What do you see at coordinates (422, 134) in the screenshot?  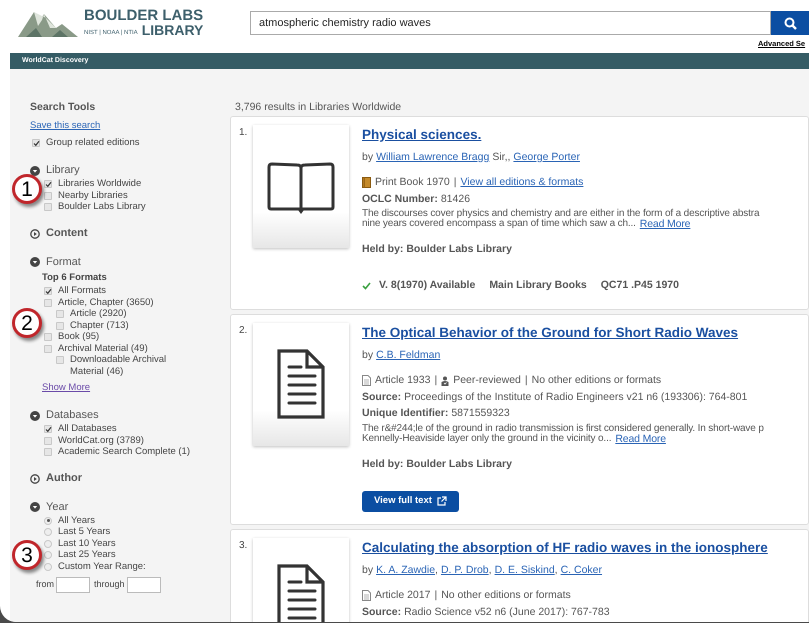 I see `result-title-link: Physical sciences.` at bounding box center [422, 134].